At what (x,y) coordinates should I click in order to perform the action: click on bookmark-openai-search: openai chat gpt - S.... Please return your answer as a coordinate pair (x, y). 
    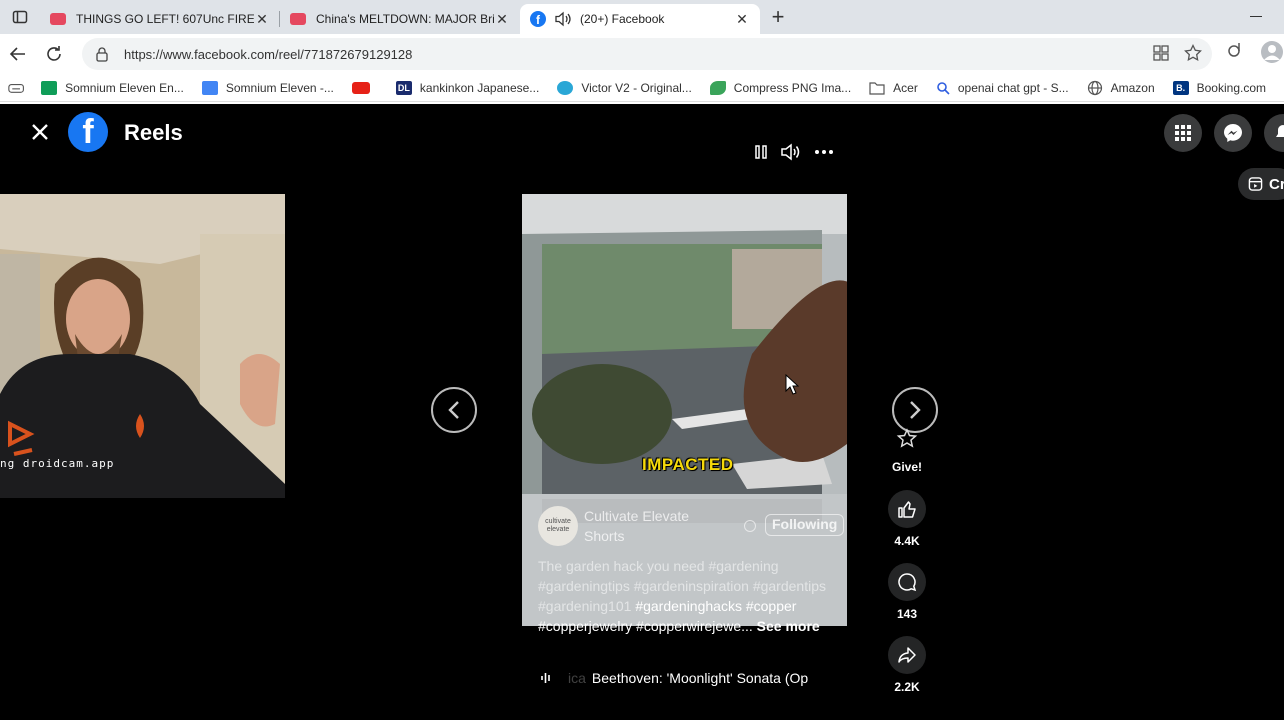
    Looking at the image, I should click on (1002, 88).